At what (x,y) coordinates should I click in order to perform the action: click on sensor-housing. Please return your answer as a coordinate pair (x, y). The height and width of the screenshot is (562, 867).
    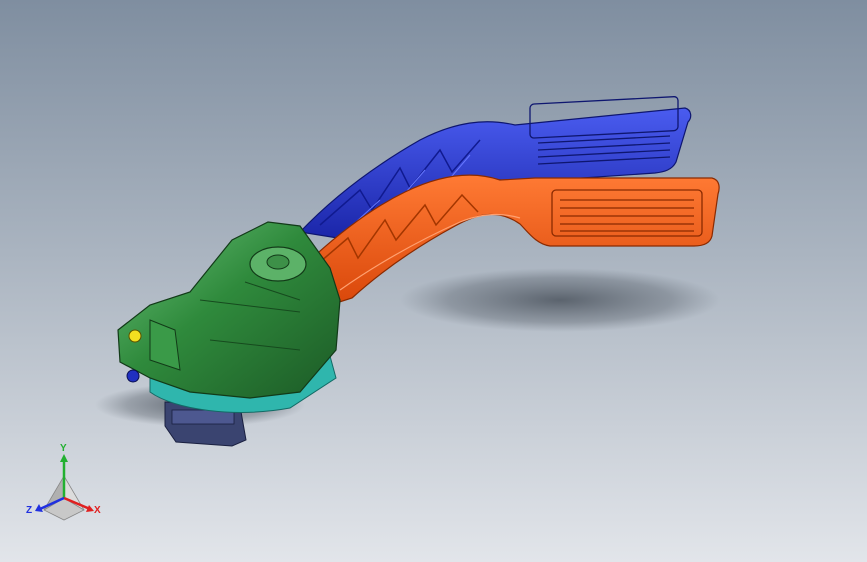
    Looking at the image, I should click on (229, 310).